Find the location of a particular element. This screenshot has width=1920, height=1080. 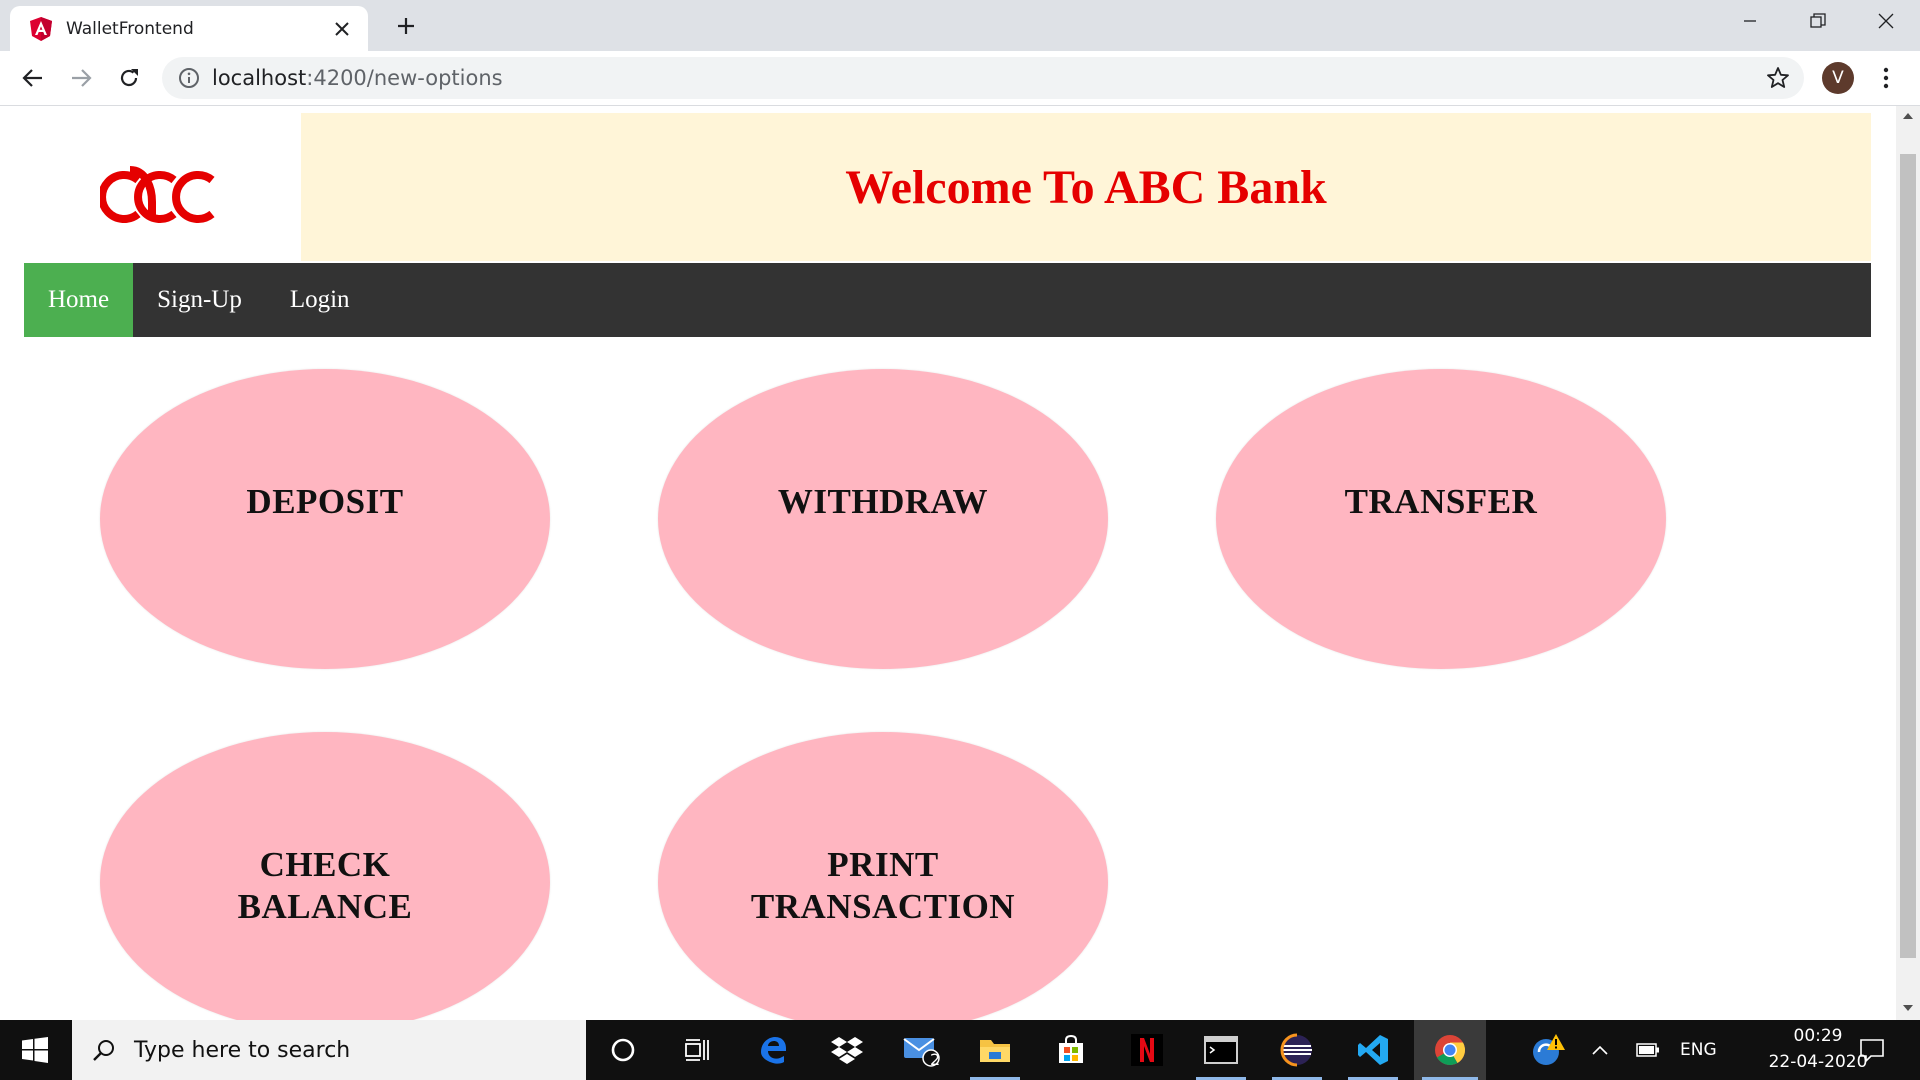

nav-sign-up: Sign-Up is located at coordinates (199, 300).